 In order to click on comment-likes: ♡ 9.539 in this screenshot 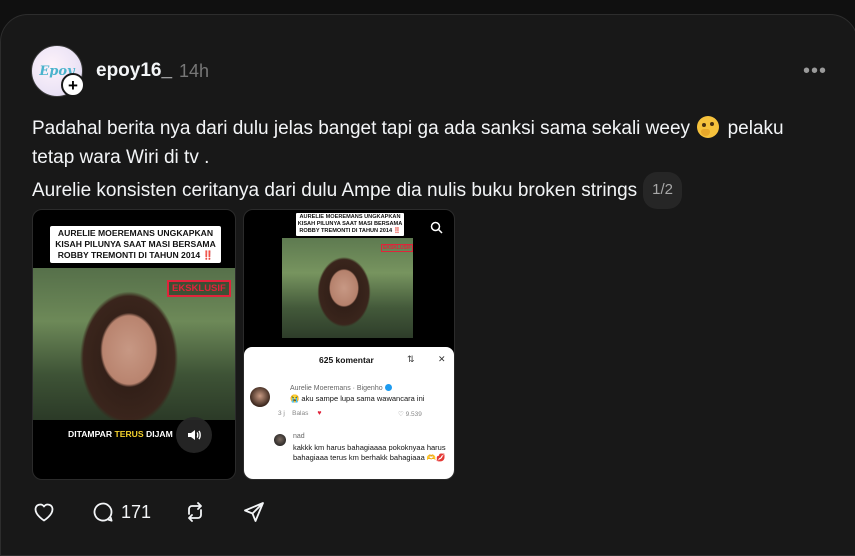, I will do `click(410, 414)`.